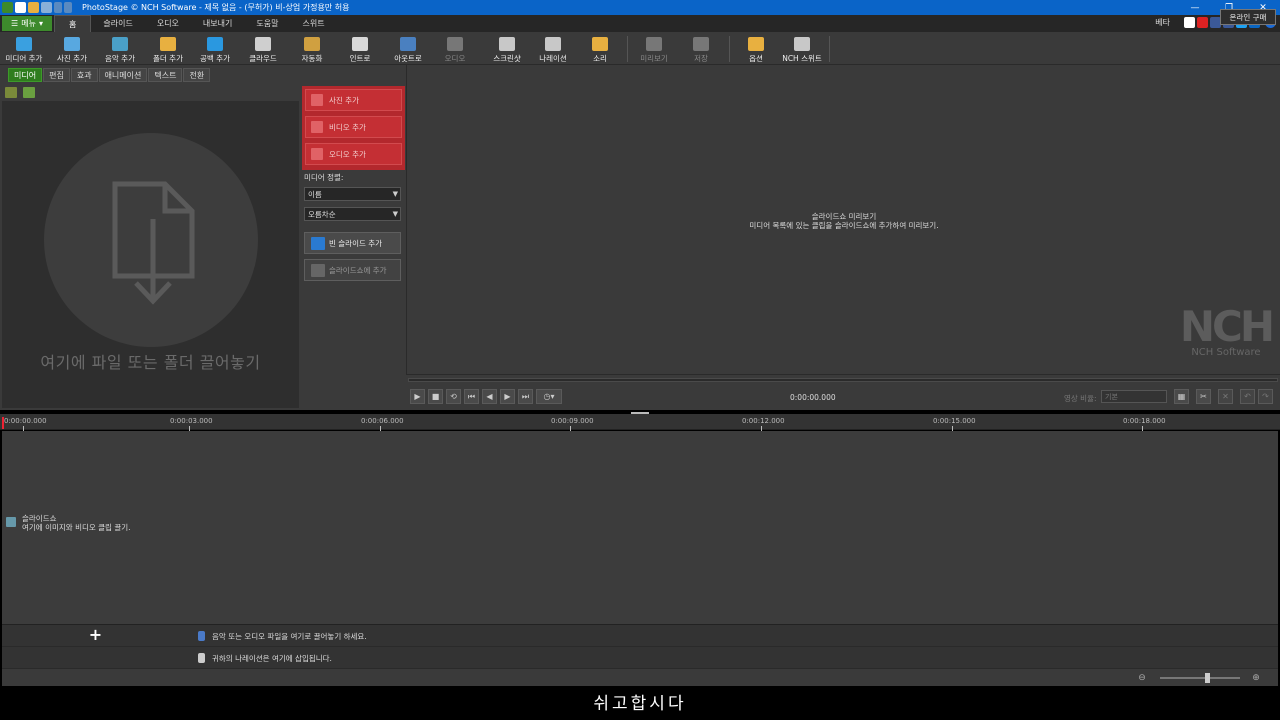 Image resolution: width=1280 pixels, height=720 pixels. Describe the element at coordinates (353, 100) in the screenshot. I see `add-photo-button: 사진 추가` at that location.